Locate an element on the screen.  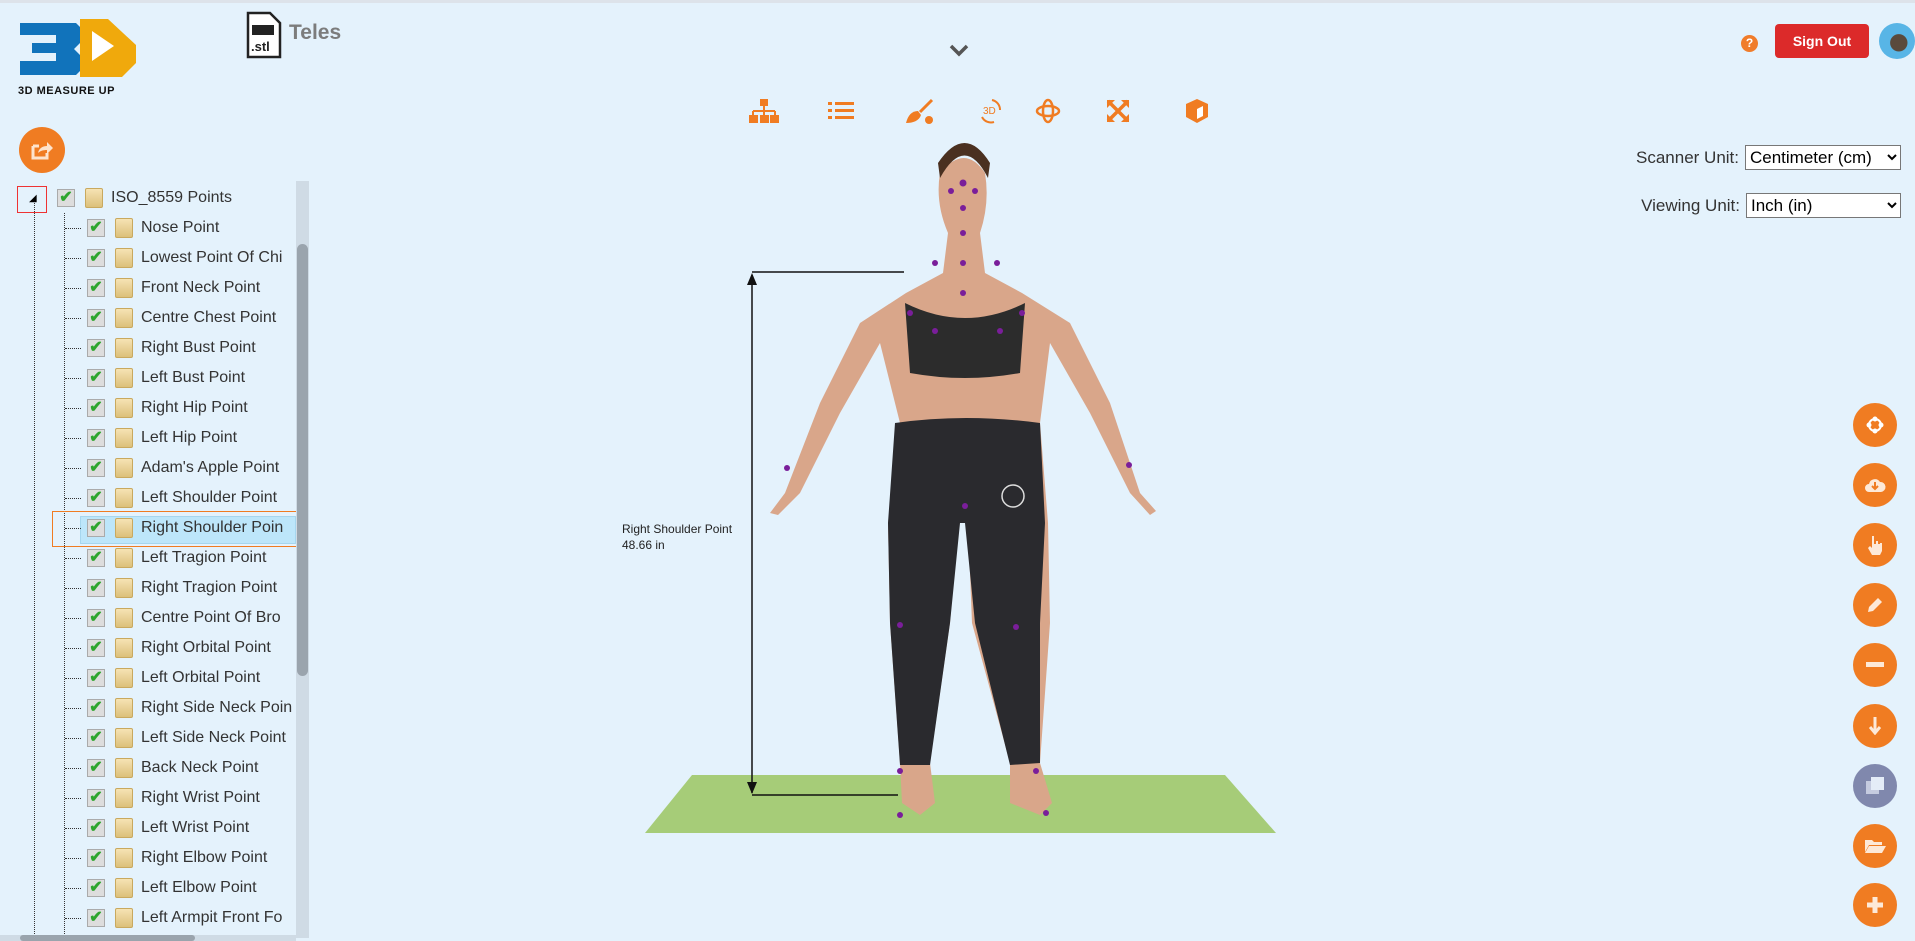
tree-item: ✔ Left Elbow Point is located at coordinates (172, 888).